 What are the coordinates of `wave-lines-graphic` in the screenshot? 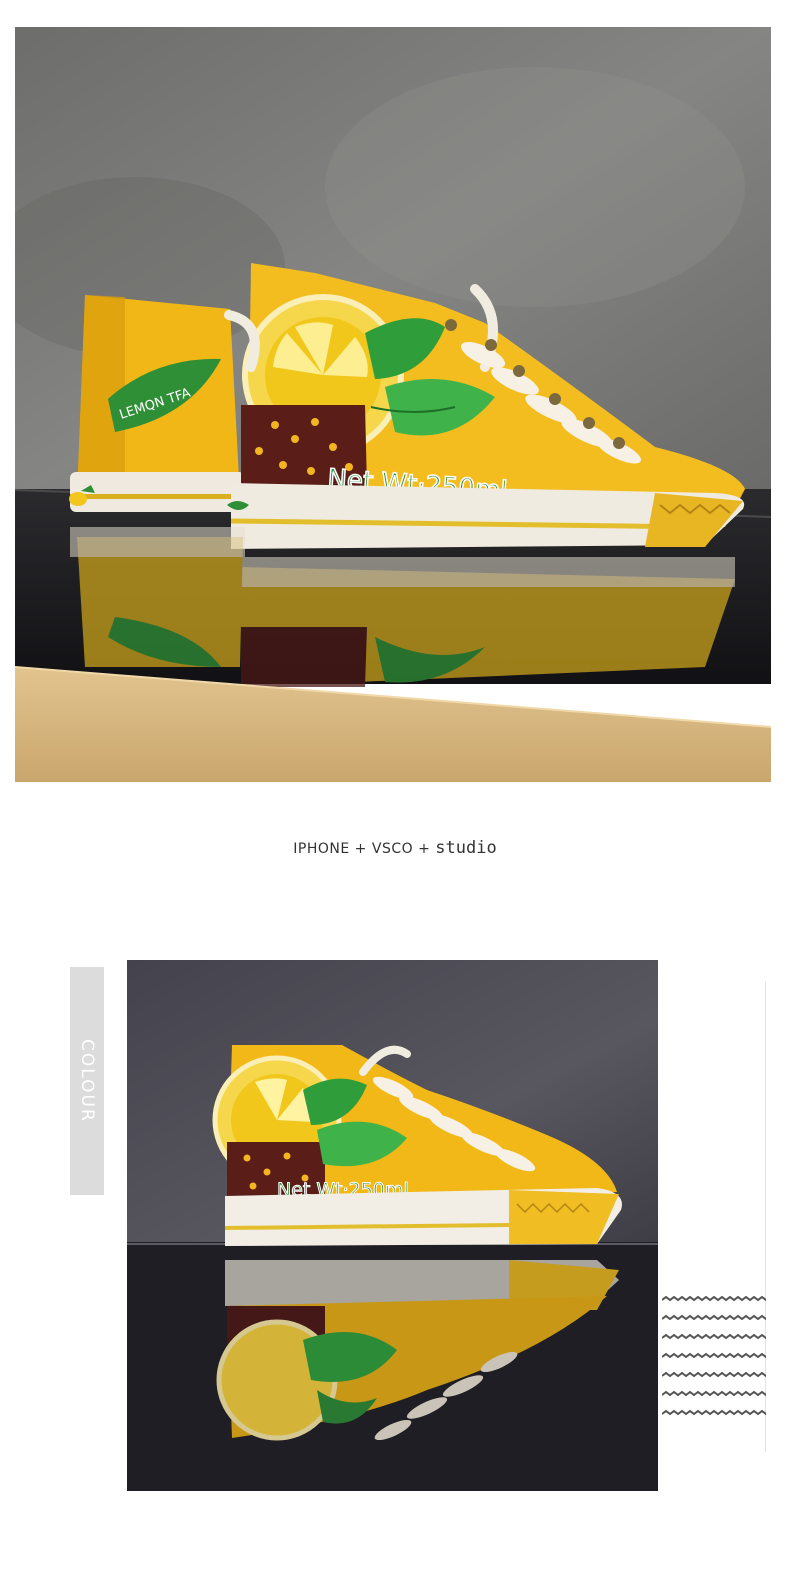 It's located at (718, 1355).